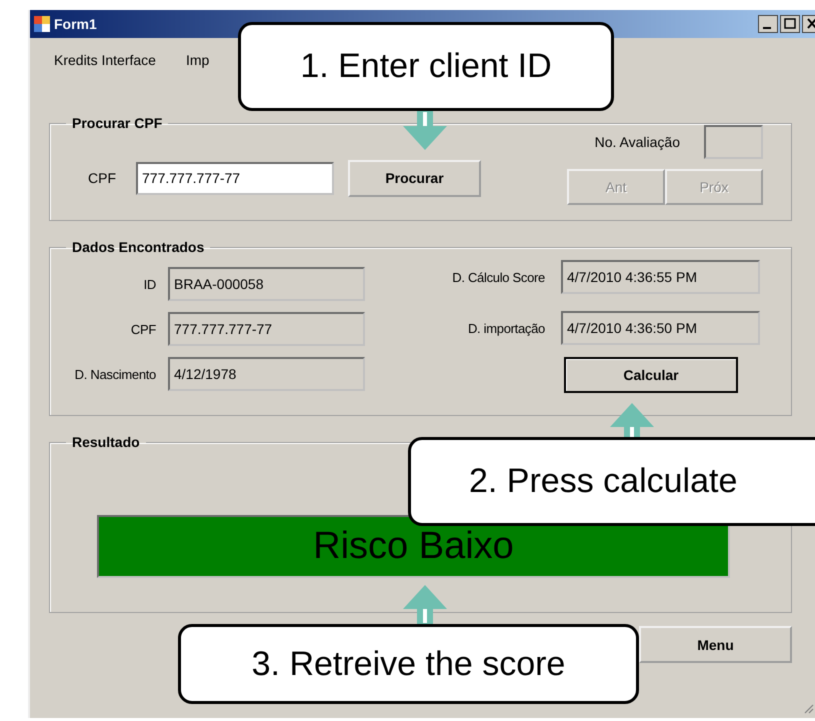 The height and width of the screenshot is (721, 815). Describe the element at coordinates (42, 24) in the screenshot. I see `app-icon` at that location.